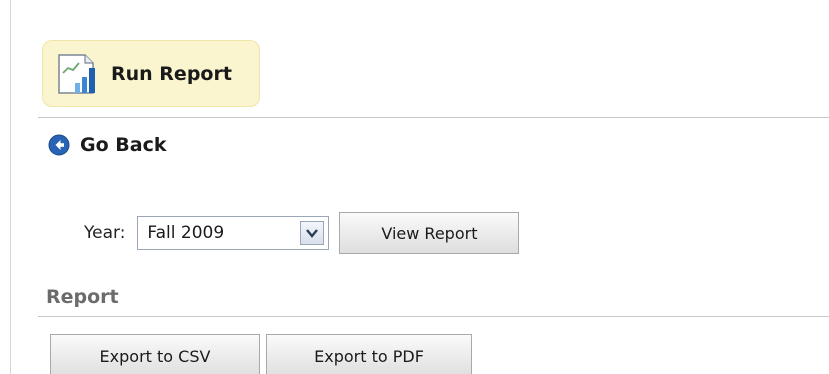 Image resolution: width=829 pixels, height=374 pixels. What do you see at coordinates (82, 297) in the screenshot?
I see `report-section-heading: Report` at bounding box center [82, 297].